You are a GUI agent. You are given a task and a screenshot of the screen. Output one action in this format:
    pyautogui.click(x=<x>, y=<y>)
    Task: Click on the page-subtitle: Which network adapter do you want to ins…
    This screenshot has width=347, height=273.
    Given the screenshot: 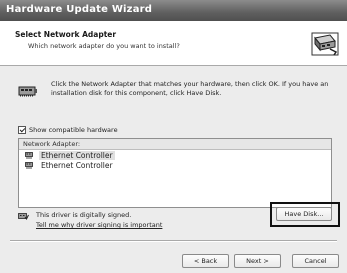 What is the action you would take?
    pyautogui.click(x=104, y=46)
    